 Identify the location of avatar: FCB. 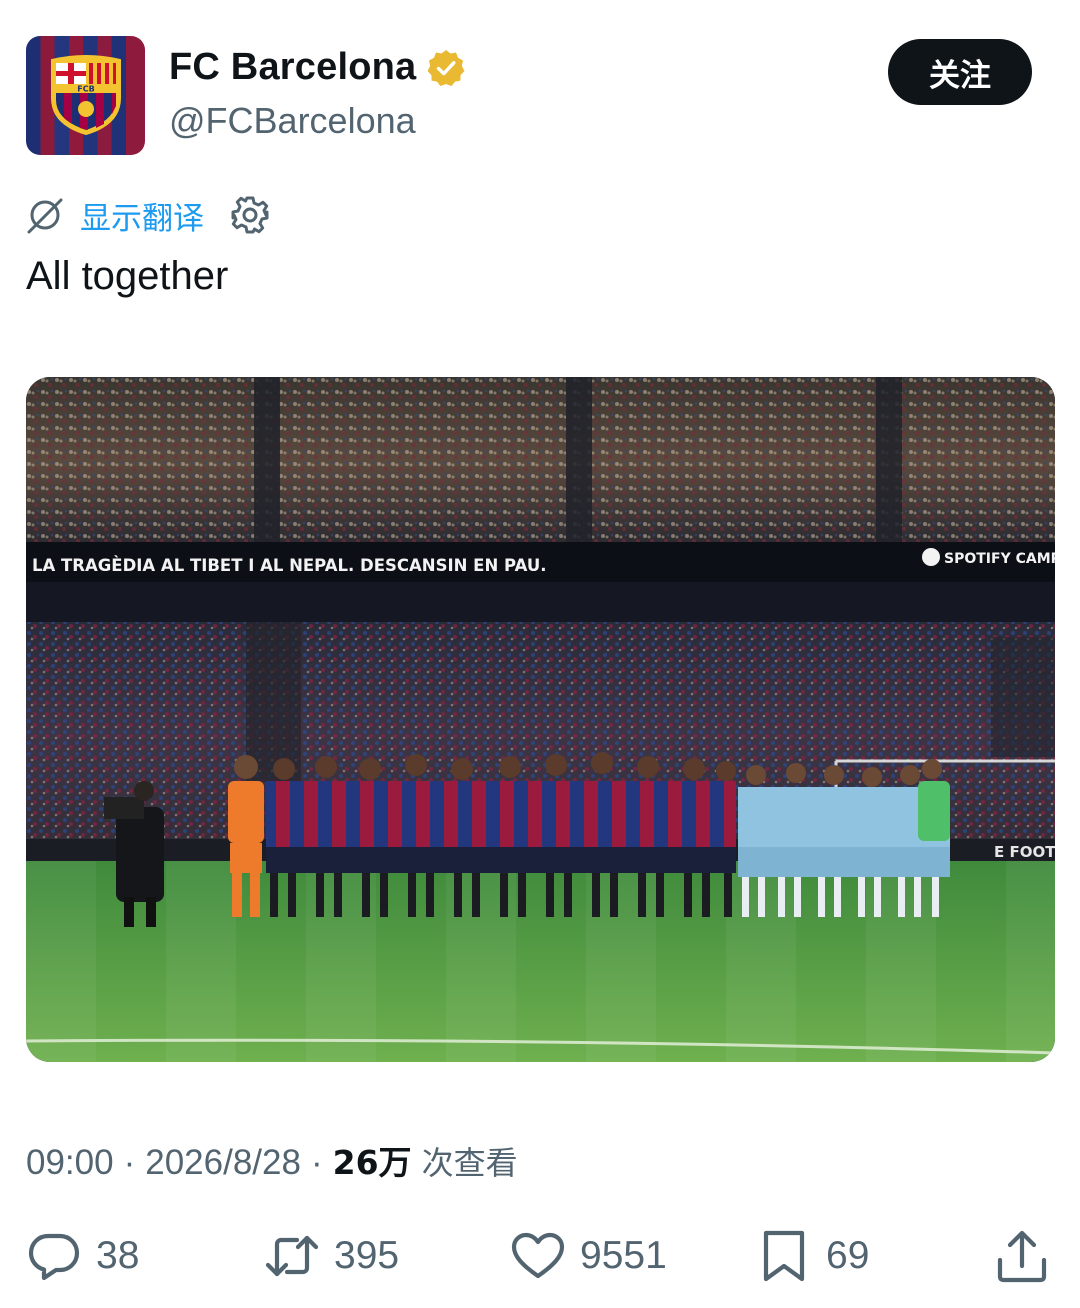
(85, 95).